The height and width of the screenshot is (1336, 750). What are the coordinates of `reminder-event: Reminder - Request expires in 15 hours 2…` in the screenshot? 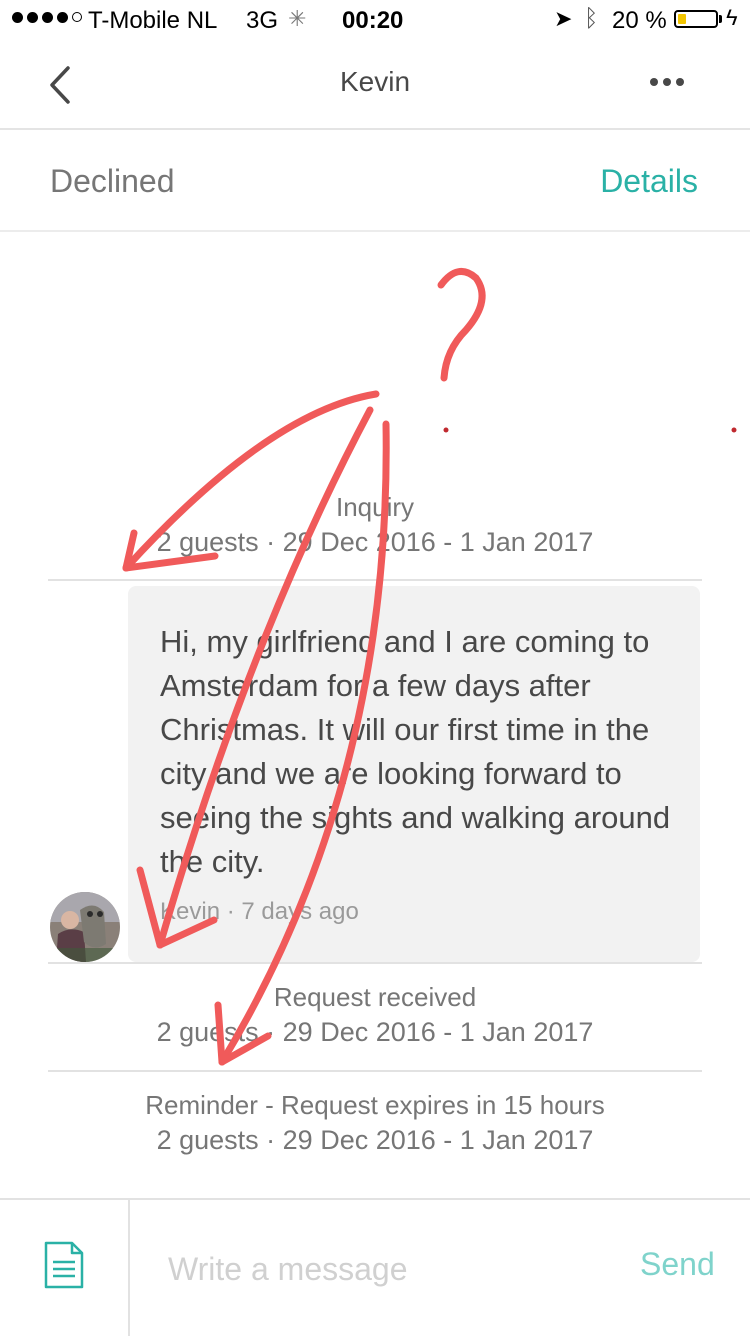 It's located at (375, 1123).